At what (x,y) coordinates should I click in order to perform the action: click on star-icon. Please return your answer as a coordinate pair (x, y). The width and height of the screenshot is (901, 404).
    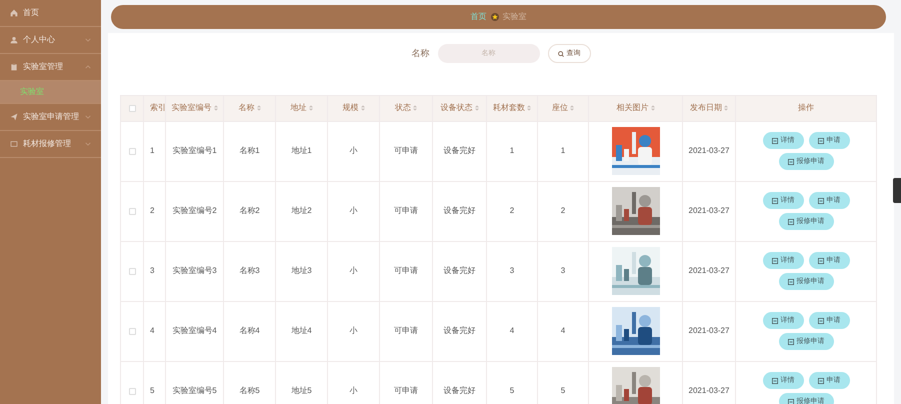
    Looking at the image, I should click on (494, 17).